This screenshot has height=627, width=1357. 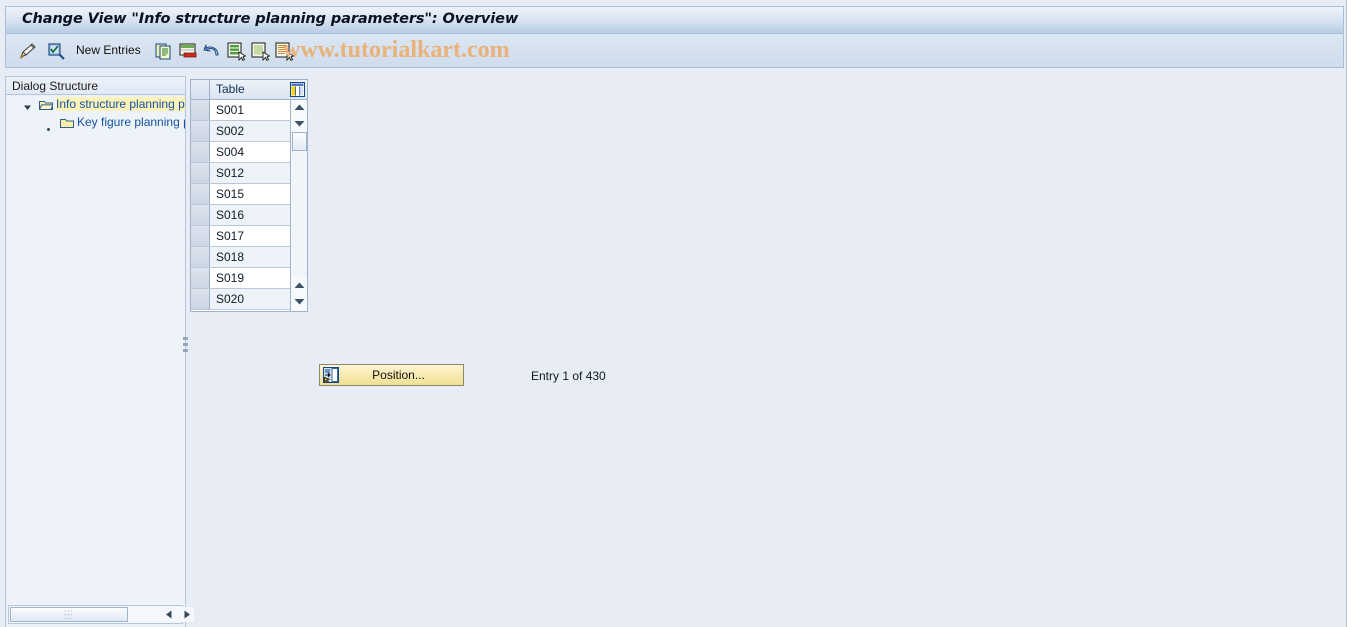 I want to click on table-row: S004, so click(x=240, y=152).